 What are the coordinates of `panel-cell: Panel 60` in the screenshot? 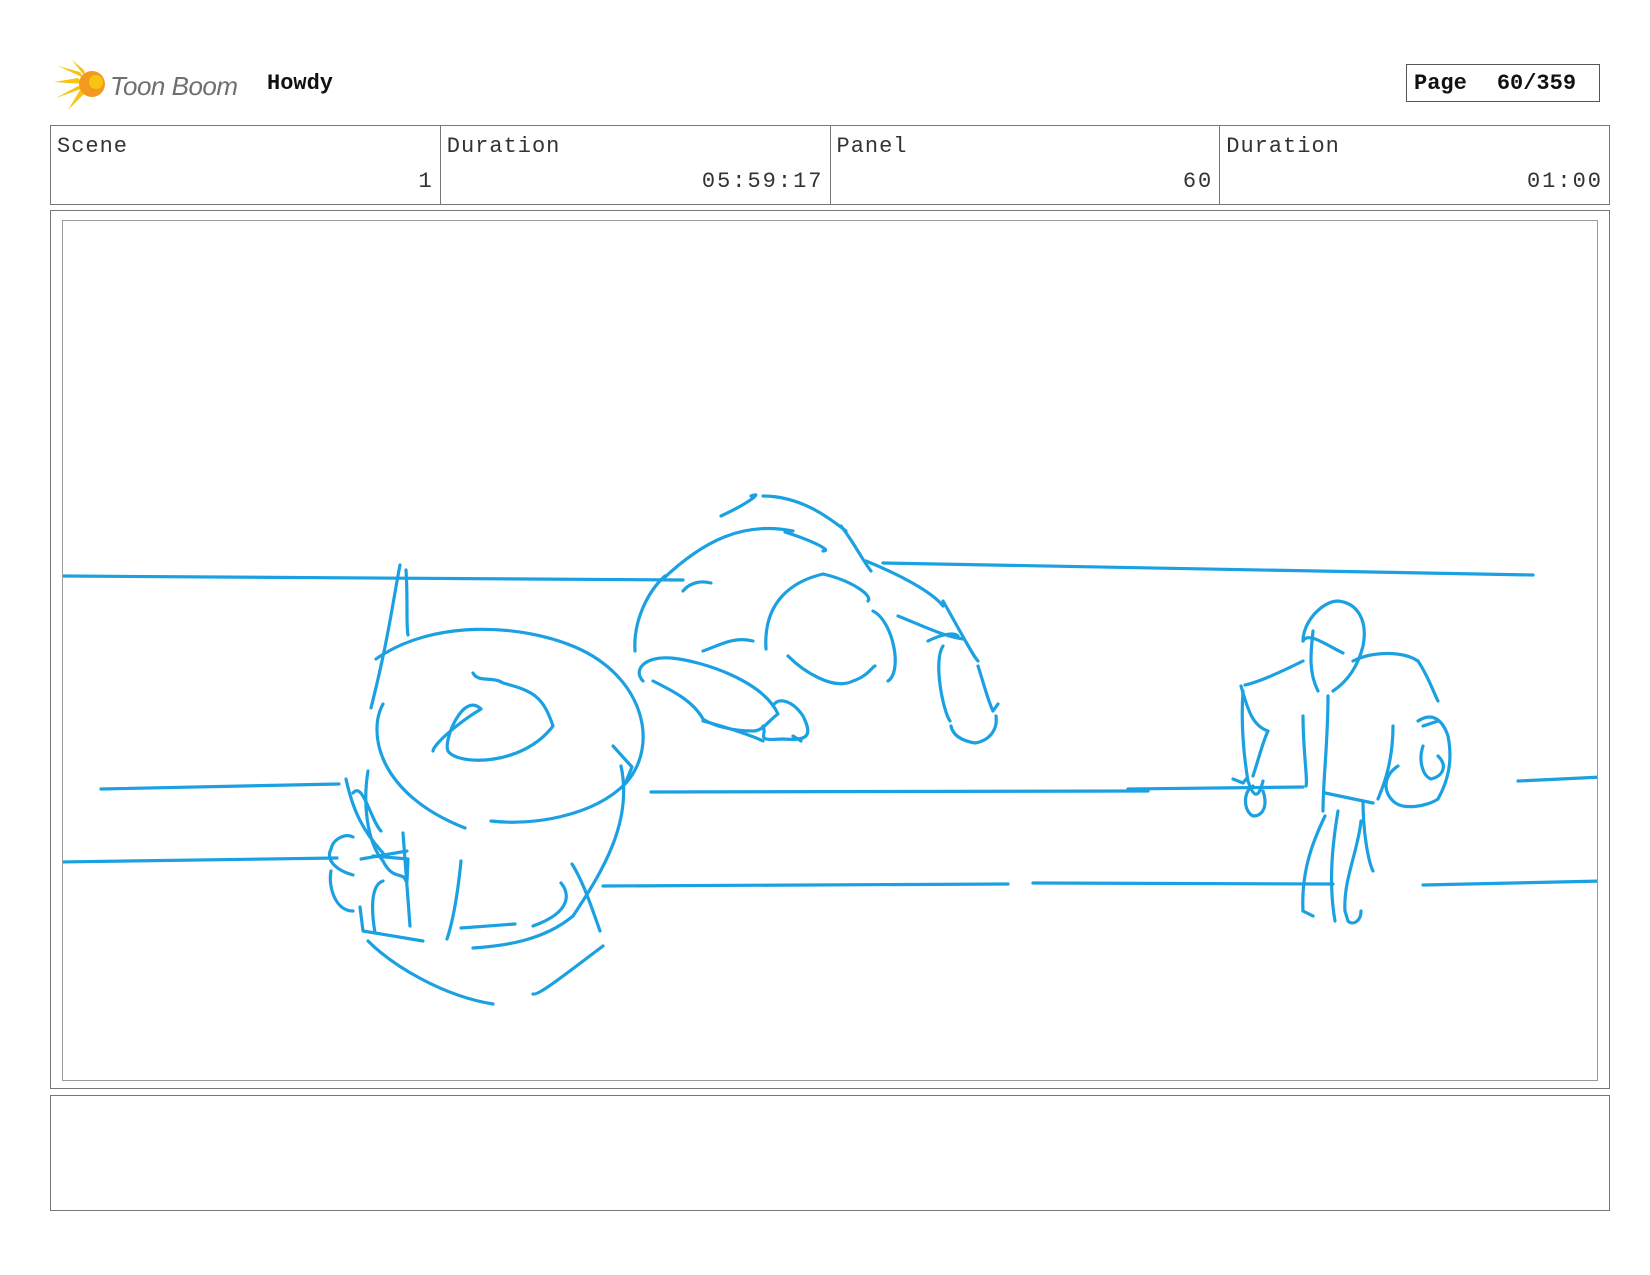 It's located at (1026, 165).